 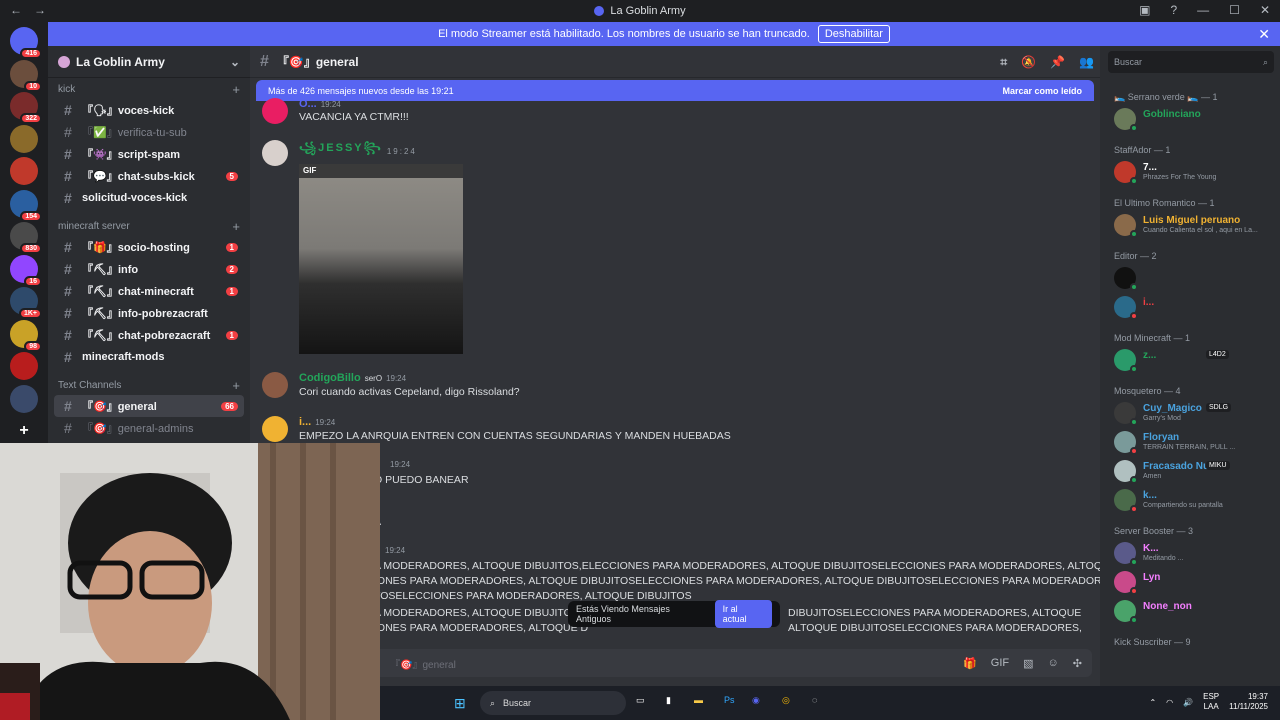 What do you see at coordinates (26, 335) in the screenshot?
I see `server-icon: 98` at bounding box center [26, 335].